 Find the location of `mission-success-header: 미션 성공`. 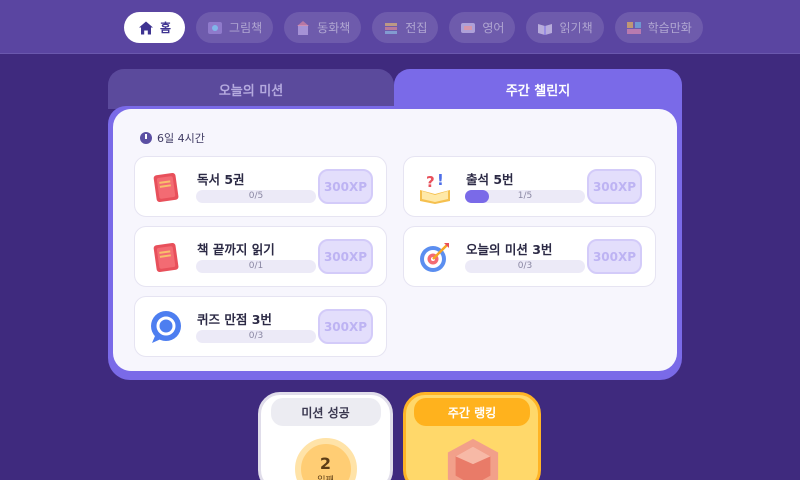

mission-success-header: 미션 성공 is located at coordinates (325, 412).